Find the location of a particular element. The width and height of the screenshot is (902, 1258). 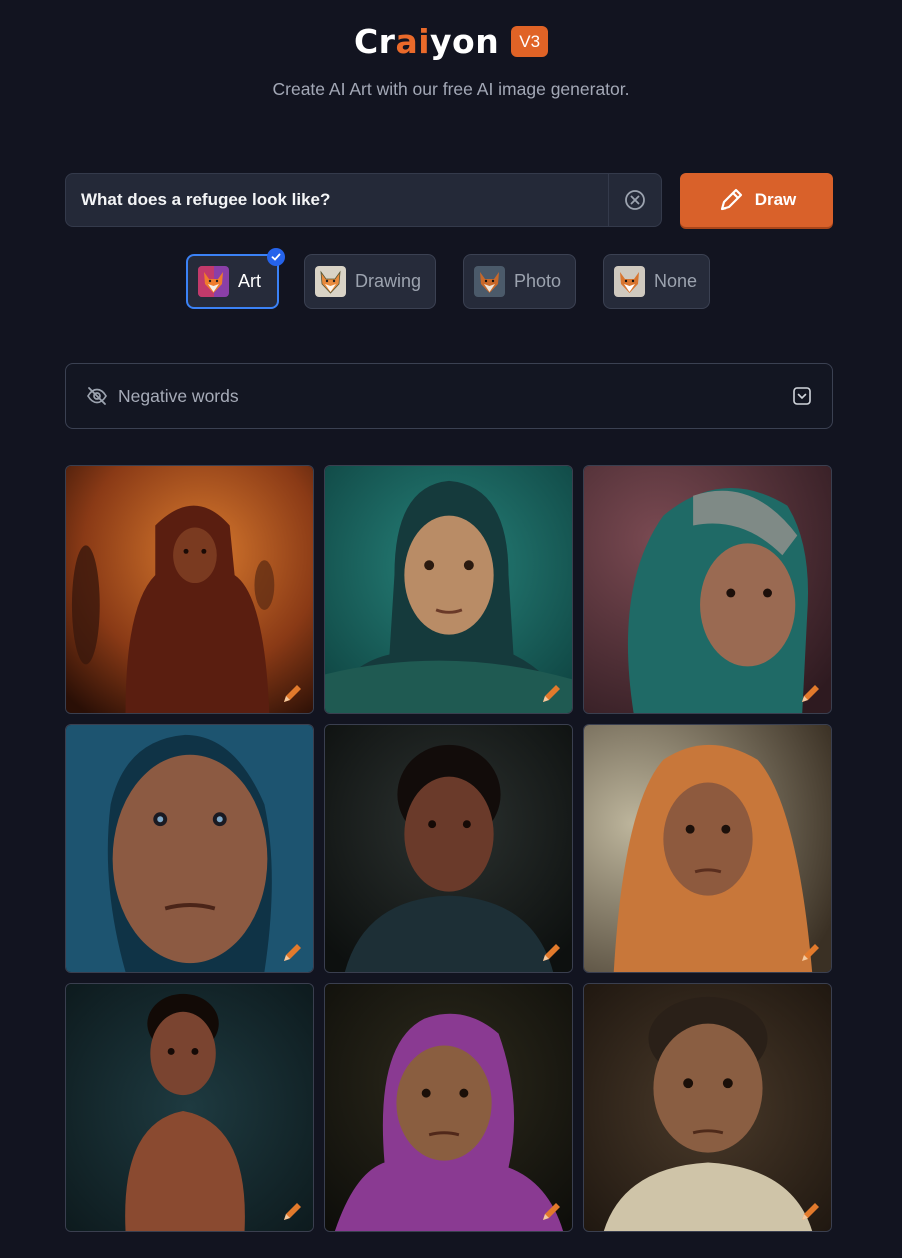

prompt-field is located at coordinates (363, 200).